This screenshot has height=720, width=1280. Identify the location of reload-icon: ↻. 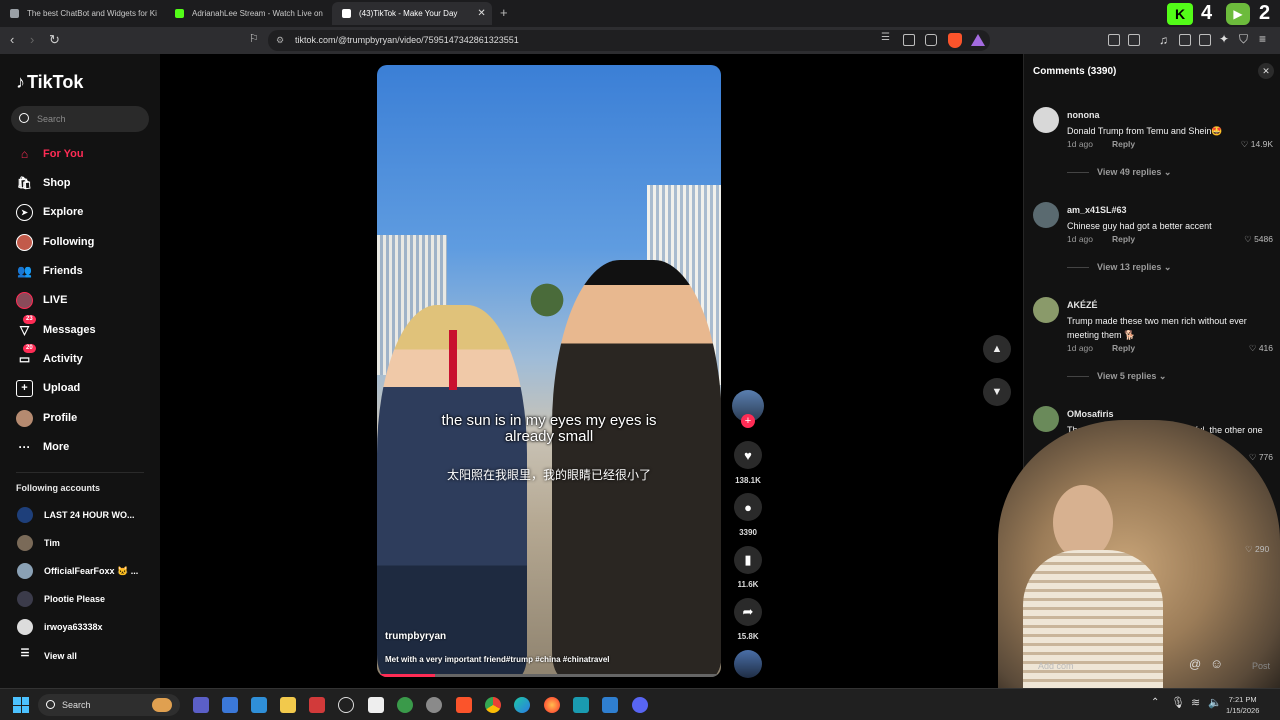
(54, 40).